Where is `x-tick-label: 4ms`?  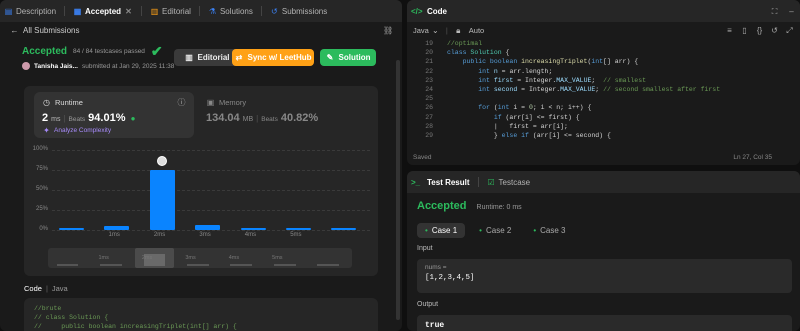
x-tick-label: 4ms is located at coordinates (250, 235).